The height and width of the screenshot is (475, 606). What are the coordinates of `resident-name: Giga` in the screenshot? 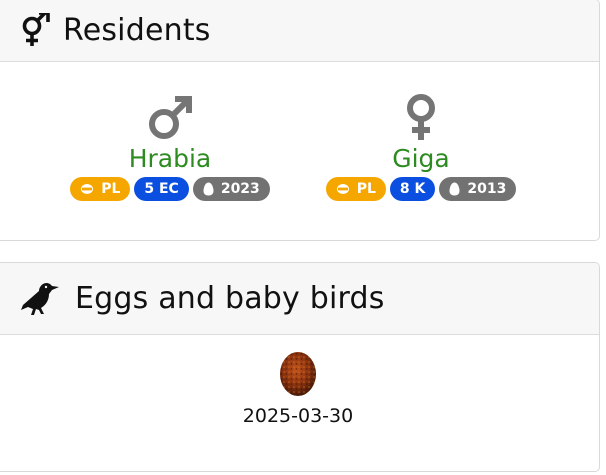 It's located at (421, 159).